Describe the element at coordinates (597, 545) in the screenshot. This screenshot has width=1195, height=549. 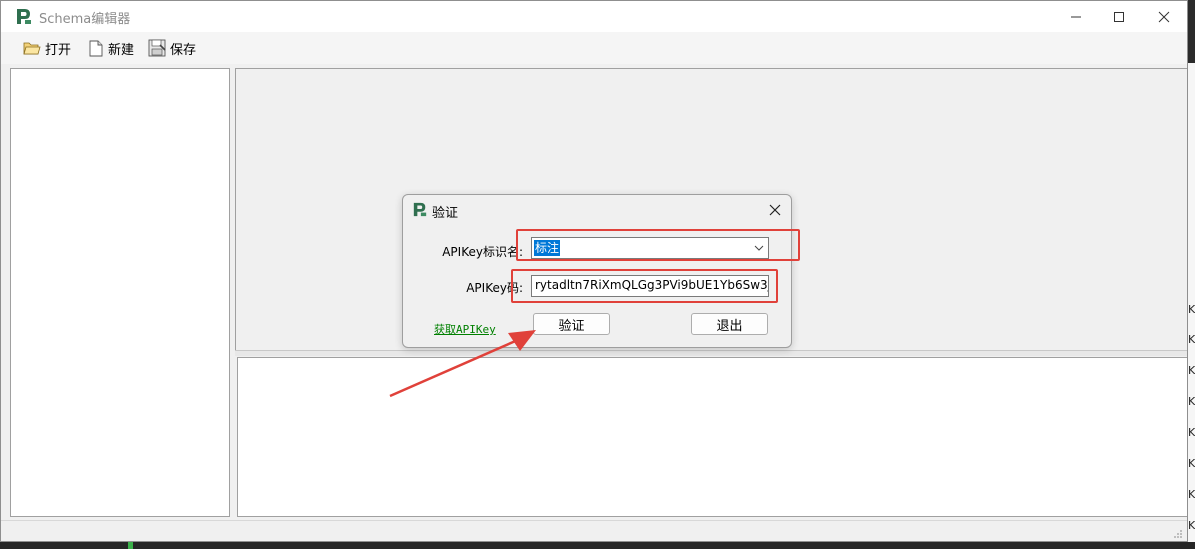
I see `background-bottom-strip` at that location.